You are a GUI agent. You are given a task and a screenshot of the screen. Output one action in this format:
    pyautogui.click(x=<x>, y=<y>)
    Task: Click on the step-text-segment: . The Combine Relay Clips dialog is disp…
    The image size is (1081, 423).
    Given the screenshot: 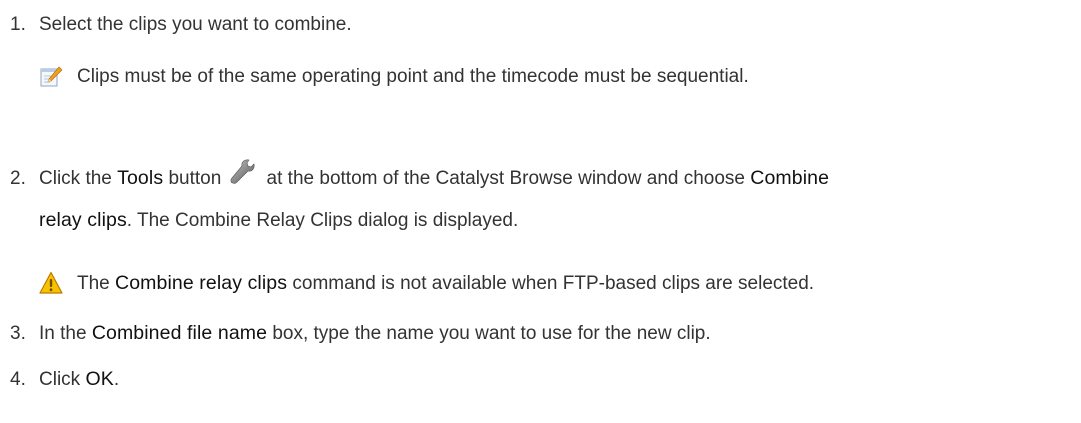 What is the action you would take?
    pyautogui.click(x=322, y=220)
    